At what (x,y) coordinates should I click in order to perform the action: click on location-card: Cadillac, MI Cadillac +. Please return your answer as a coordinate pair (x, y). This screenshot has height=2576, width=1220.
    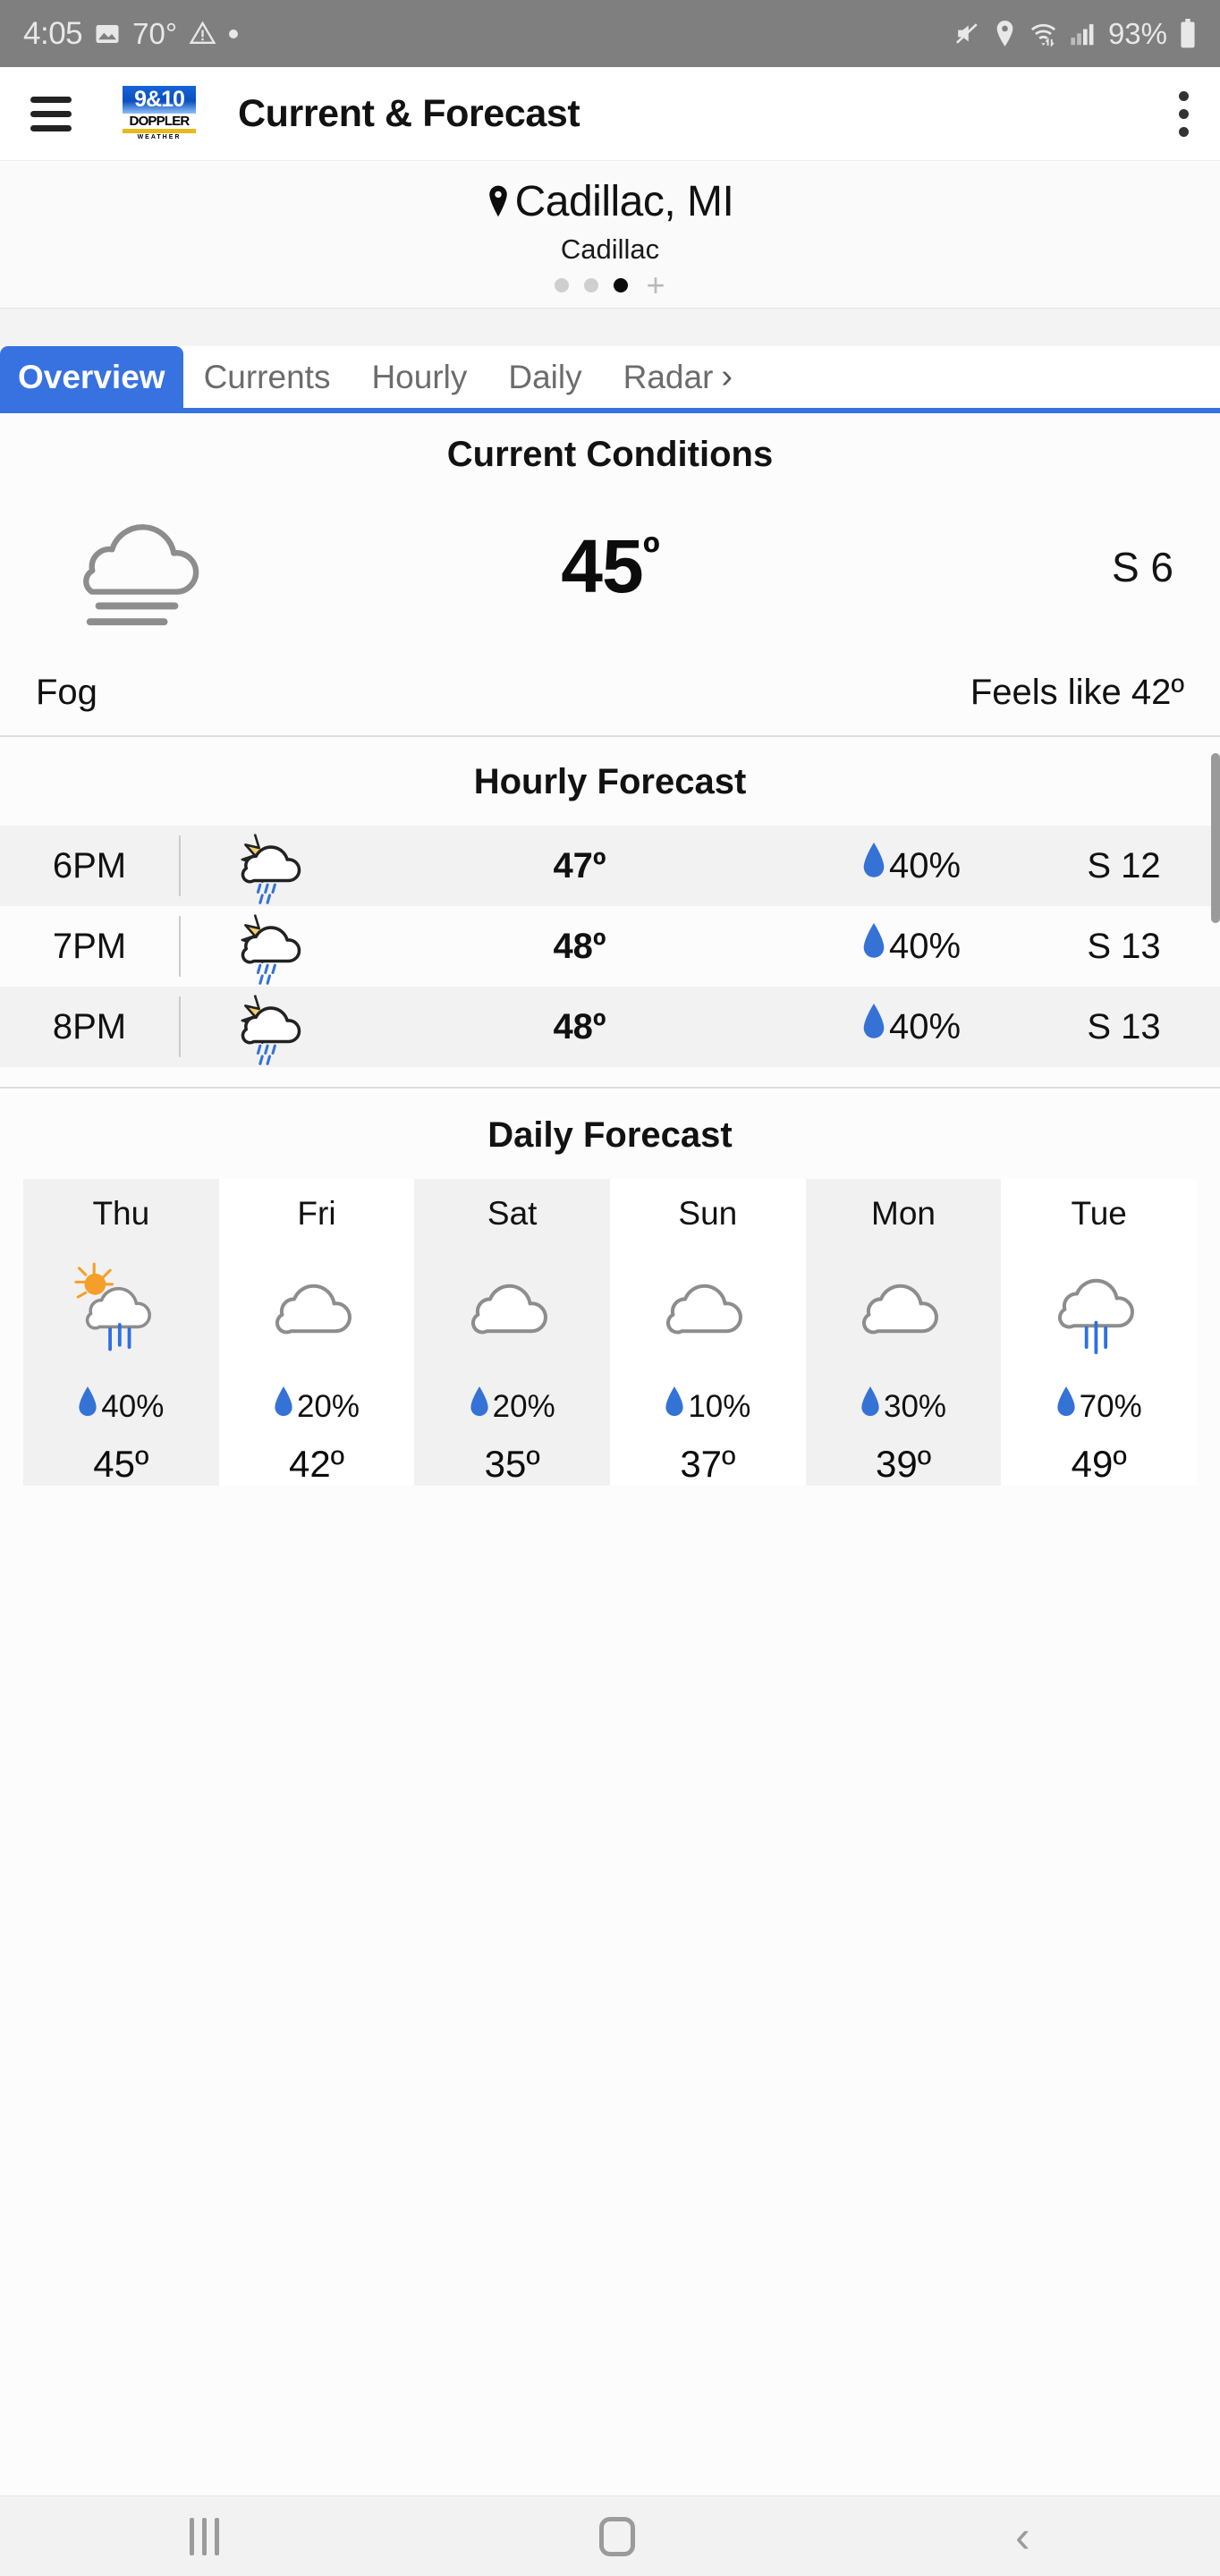
    Looking at the image, I should click on (610, 235).